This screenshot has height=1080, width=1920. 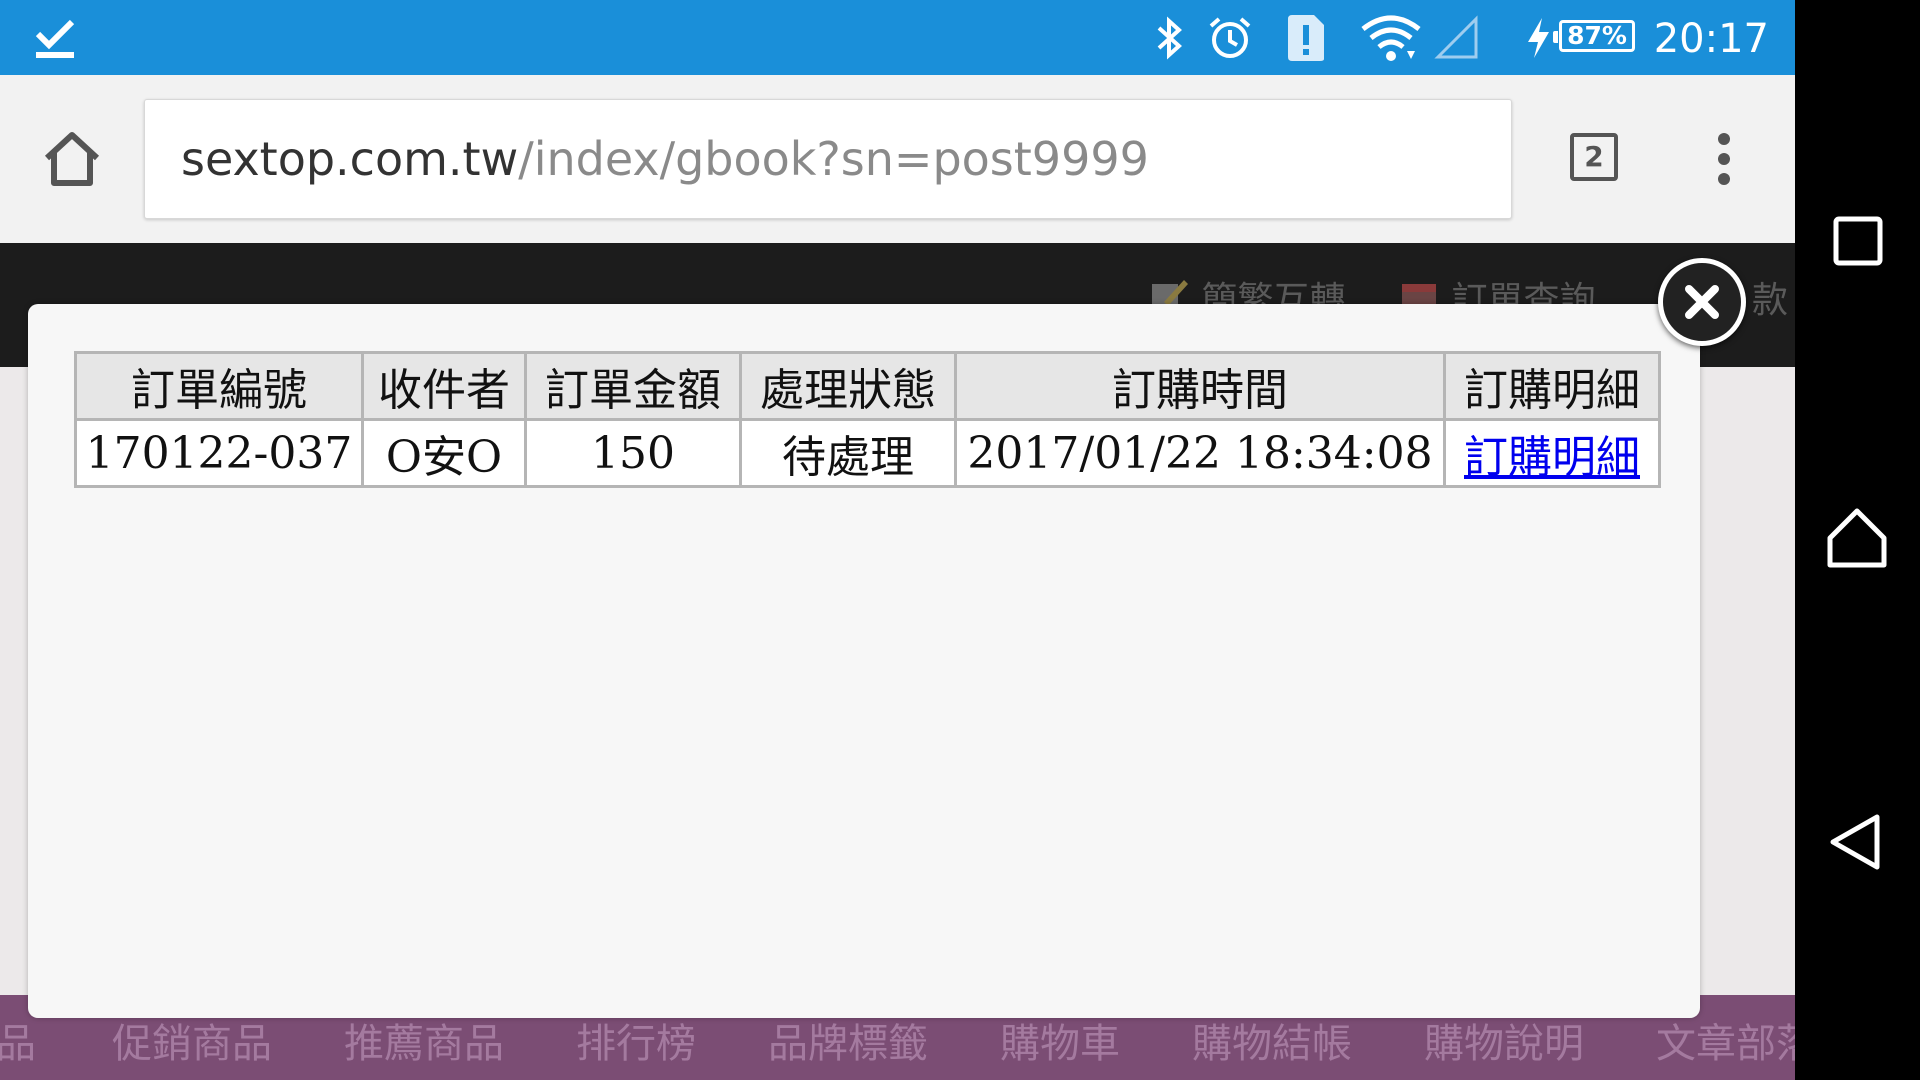 I want to click on android-home-icon, so click(x=1857, y=540).